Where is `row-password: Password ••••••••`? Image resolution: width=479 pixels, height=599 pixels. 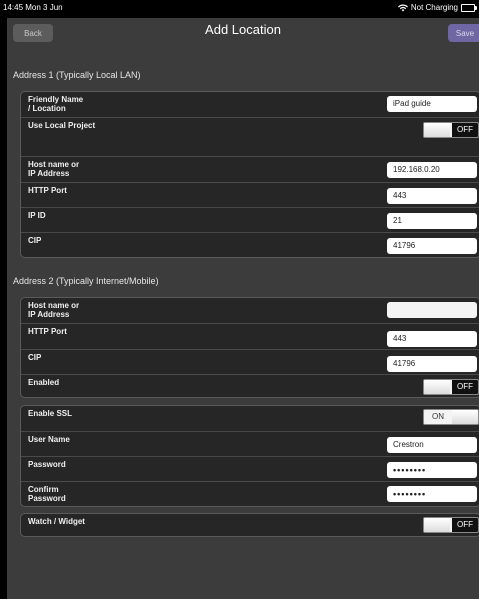 row-password: Password •••••••• is located at coordinates (250, 468).